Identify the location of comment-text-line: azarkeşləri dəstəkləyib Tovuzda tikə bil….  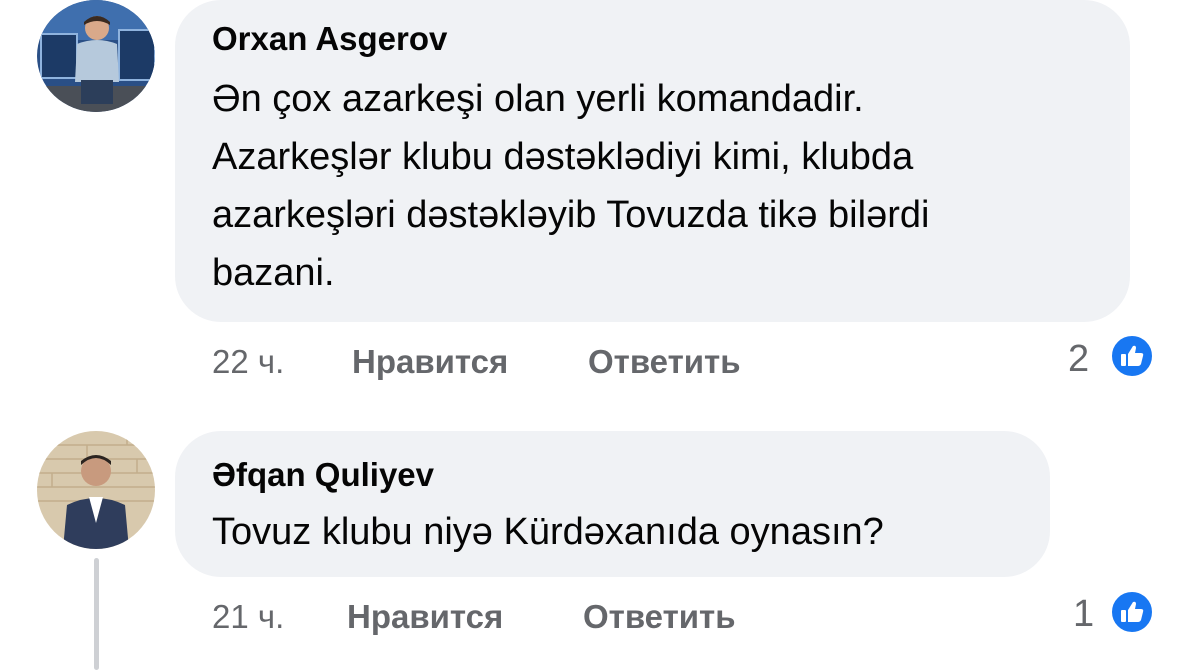
(571, 215).